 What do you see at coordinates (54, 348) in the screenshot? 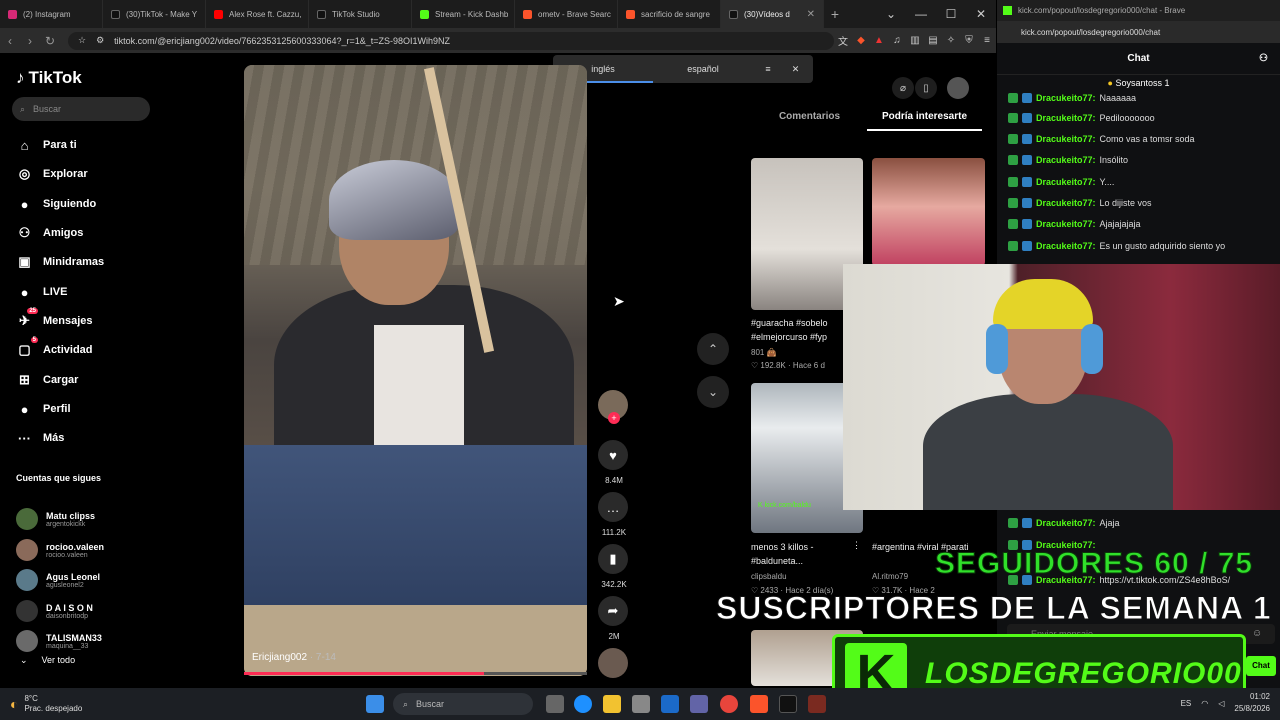
I see `sidebar-item: ▢ 5 Actividad` at bounding box center [54, 348].